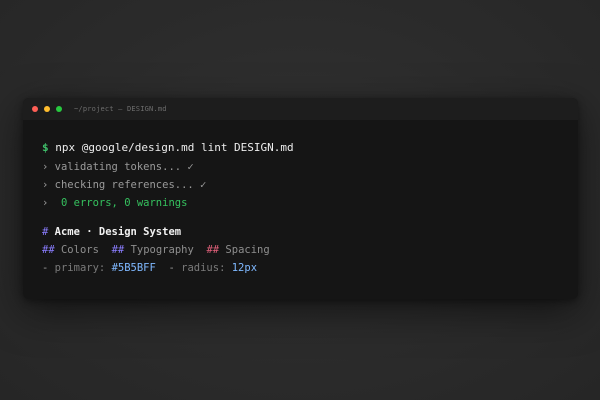  Describe the element at coordinates (118, 232) in the screenshot. I see `design-system-heading: Acme · Design System` at that location.